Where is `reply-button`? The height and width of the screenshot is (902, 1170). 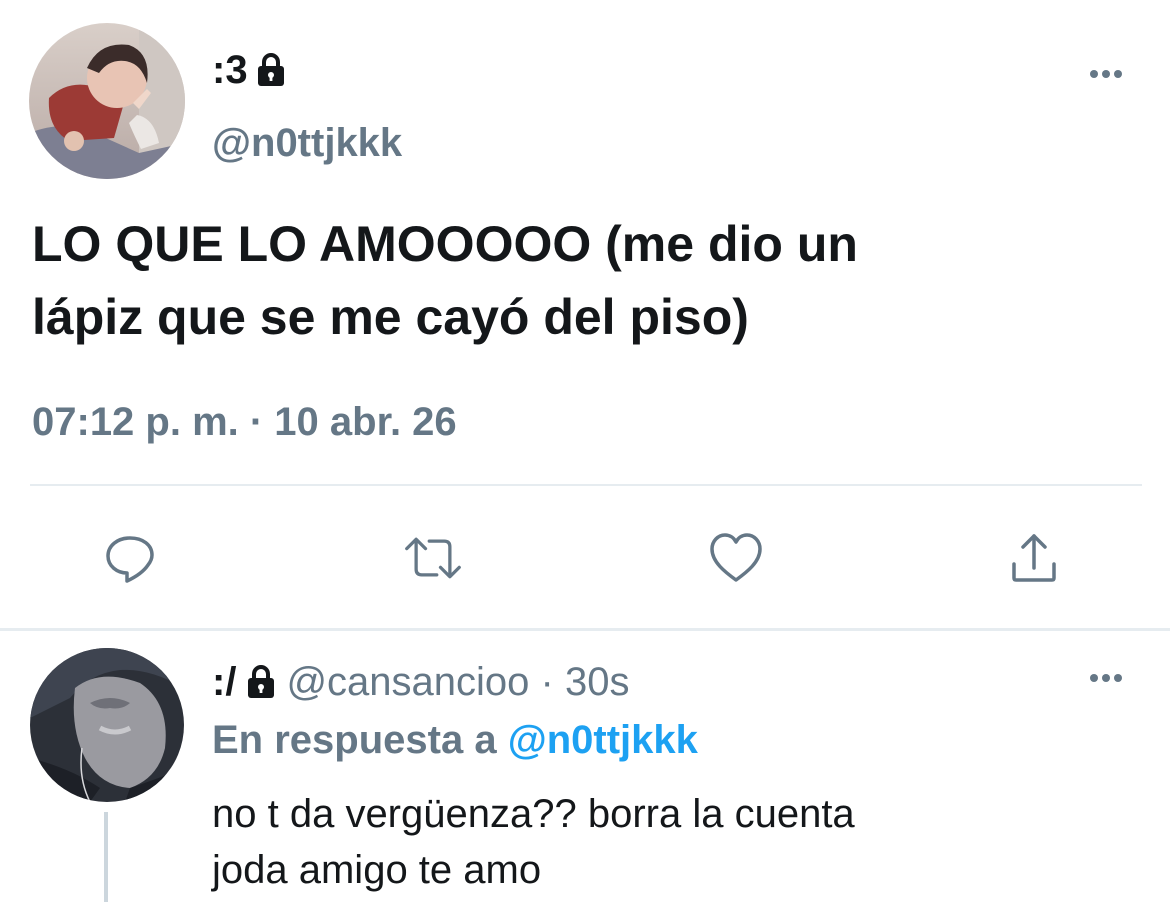
reply-button is located at coordinates (130, 558).